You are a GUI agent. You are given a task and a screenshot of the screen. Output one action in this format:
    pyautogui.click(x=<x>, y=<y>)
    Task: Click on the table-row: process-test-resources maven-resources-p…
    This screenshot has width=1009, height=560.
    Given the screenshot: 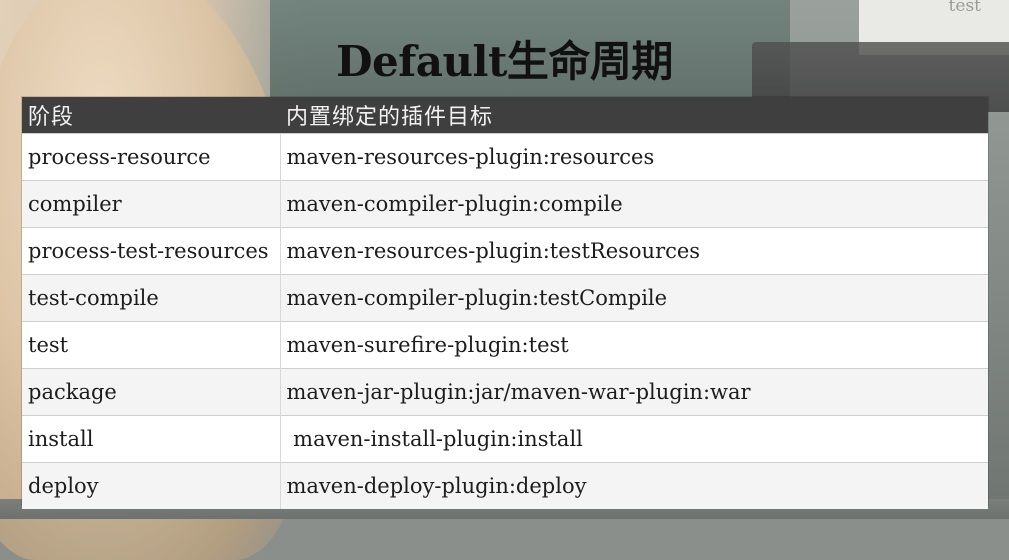 What is the action you would take?
    pyautogui.click(x=505, y=251)
    